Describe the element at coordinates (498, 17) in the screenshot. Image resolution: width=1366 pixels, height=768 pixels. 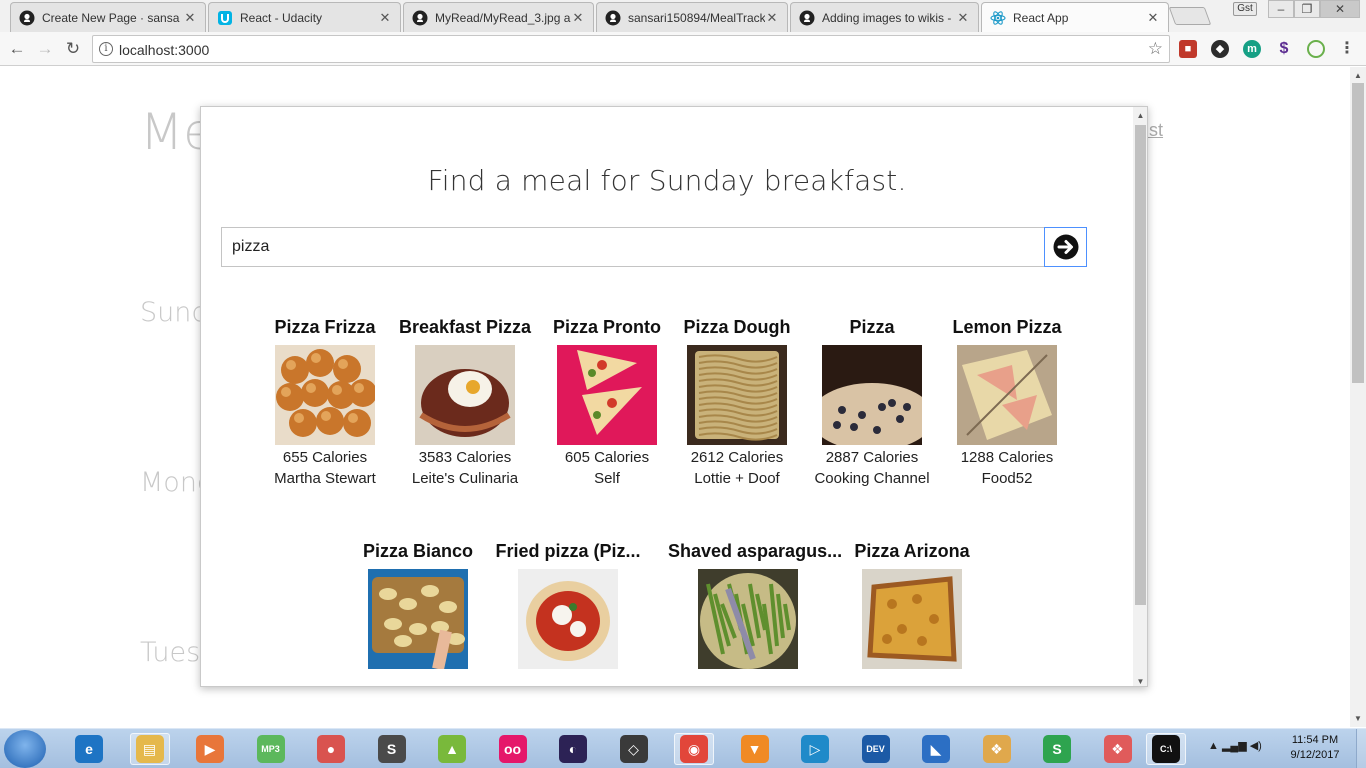
I see `browser-tab: MyRead/MyRead_3.jpg a ✕` at that location.